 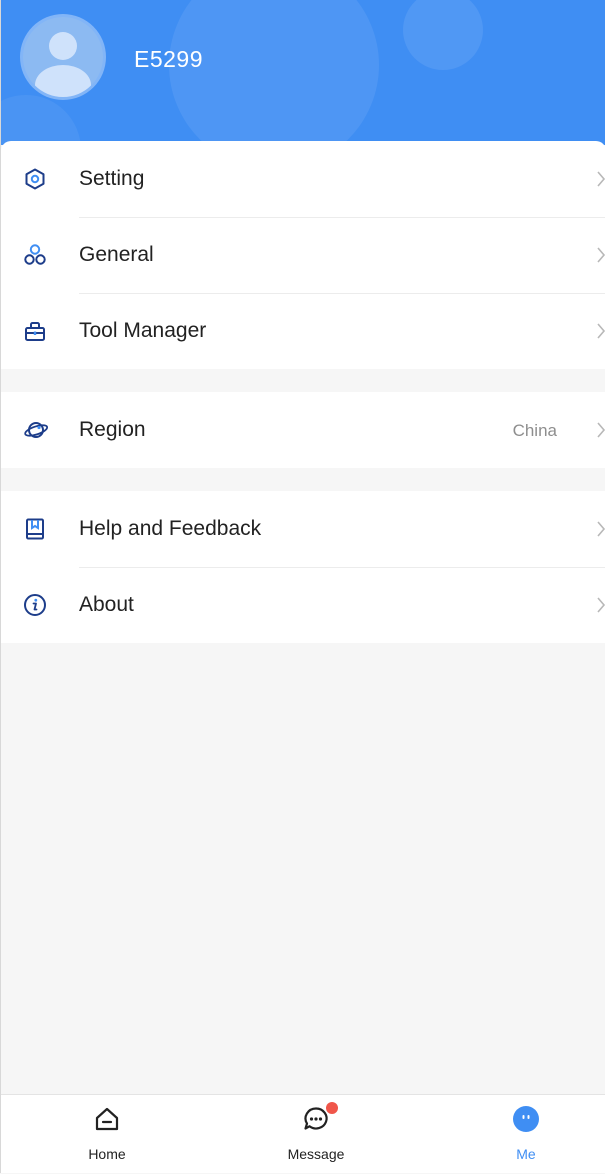 What do you see at coordinates (35, 529) in the screenshot?
I see `book-icon` at bounding box center [35, 529].